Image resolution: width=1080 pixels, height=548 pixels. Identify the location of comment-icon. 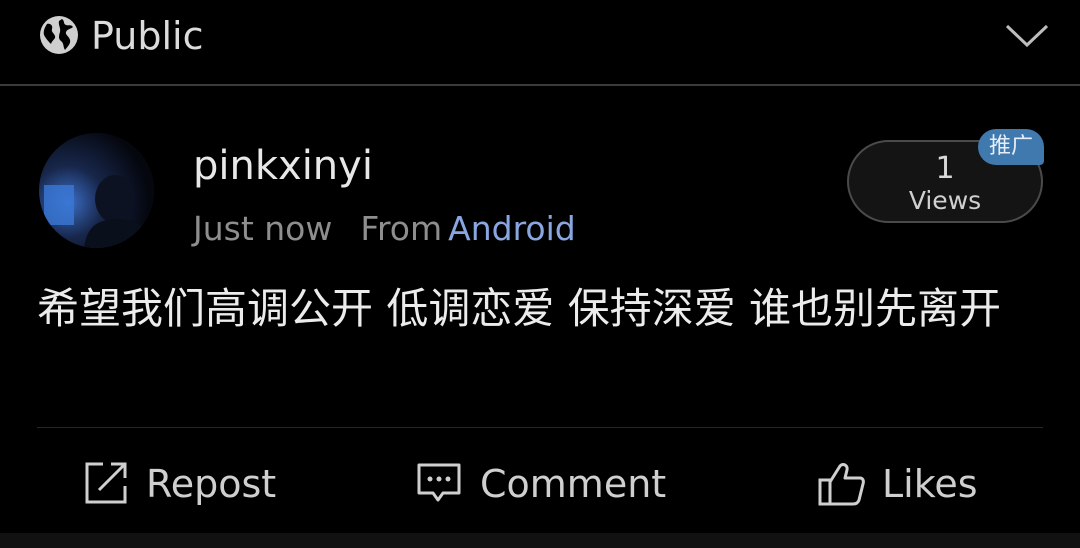
(439, 482).